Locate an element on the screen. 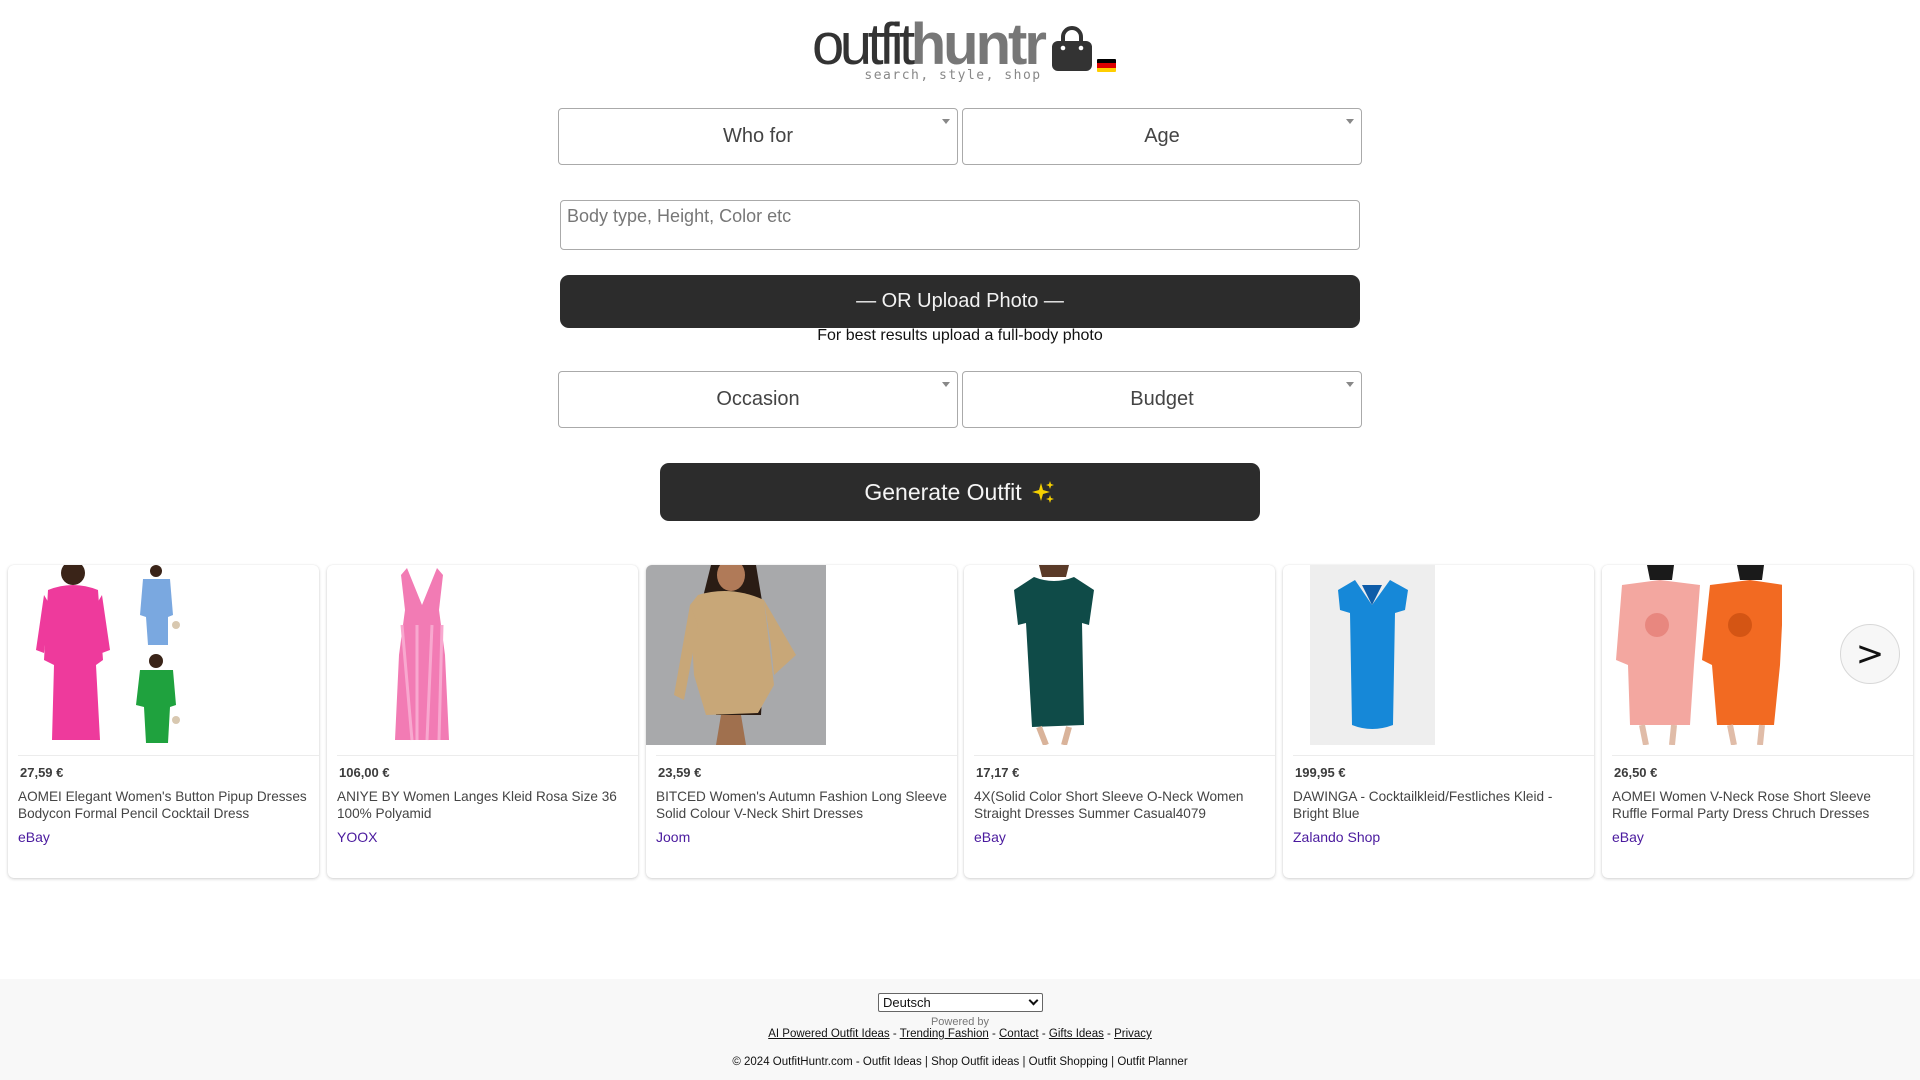  logo-text-huntr: huntr is located at coordinates (978, 44).